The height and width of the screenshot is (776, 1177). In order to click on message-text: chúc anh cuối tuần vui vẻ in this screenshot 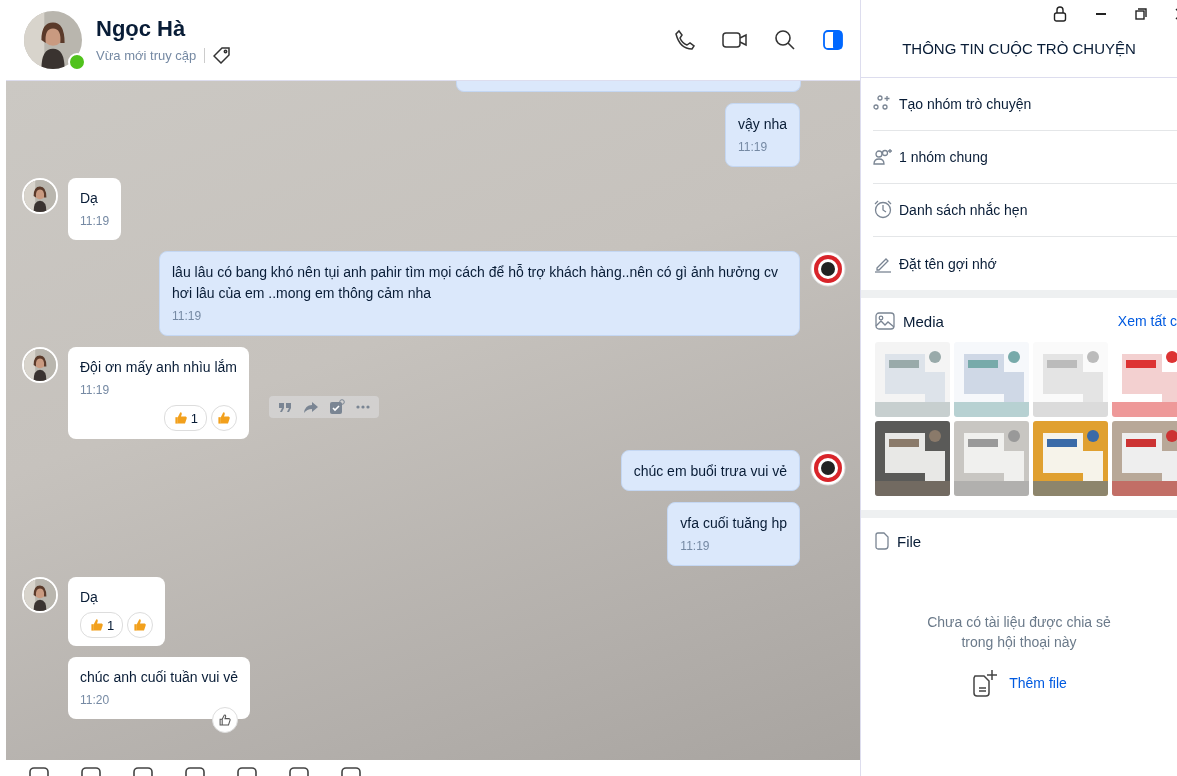, I will do `click(159, 677)`.